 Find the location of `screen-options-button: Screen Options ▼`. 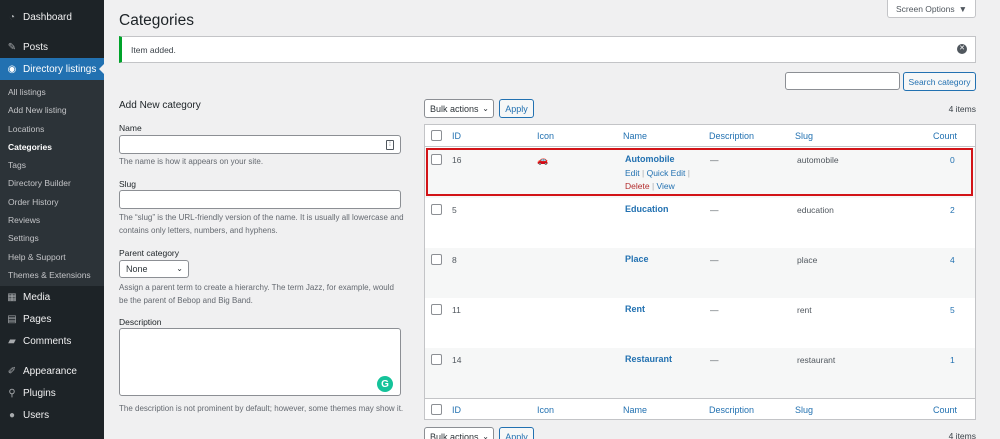

screen-options-button: Screen Options ▼ is located at coordinates (931, 9).